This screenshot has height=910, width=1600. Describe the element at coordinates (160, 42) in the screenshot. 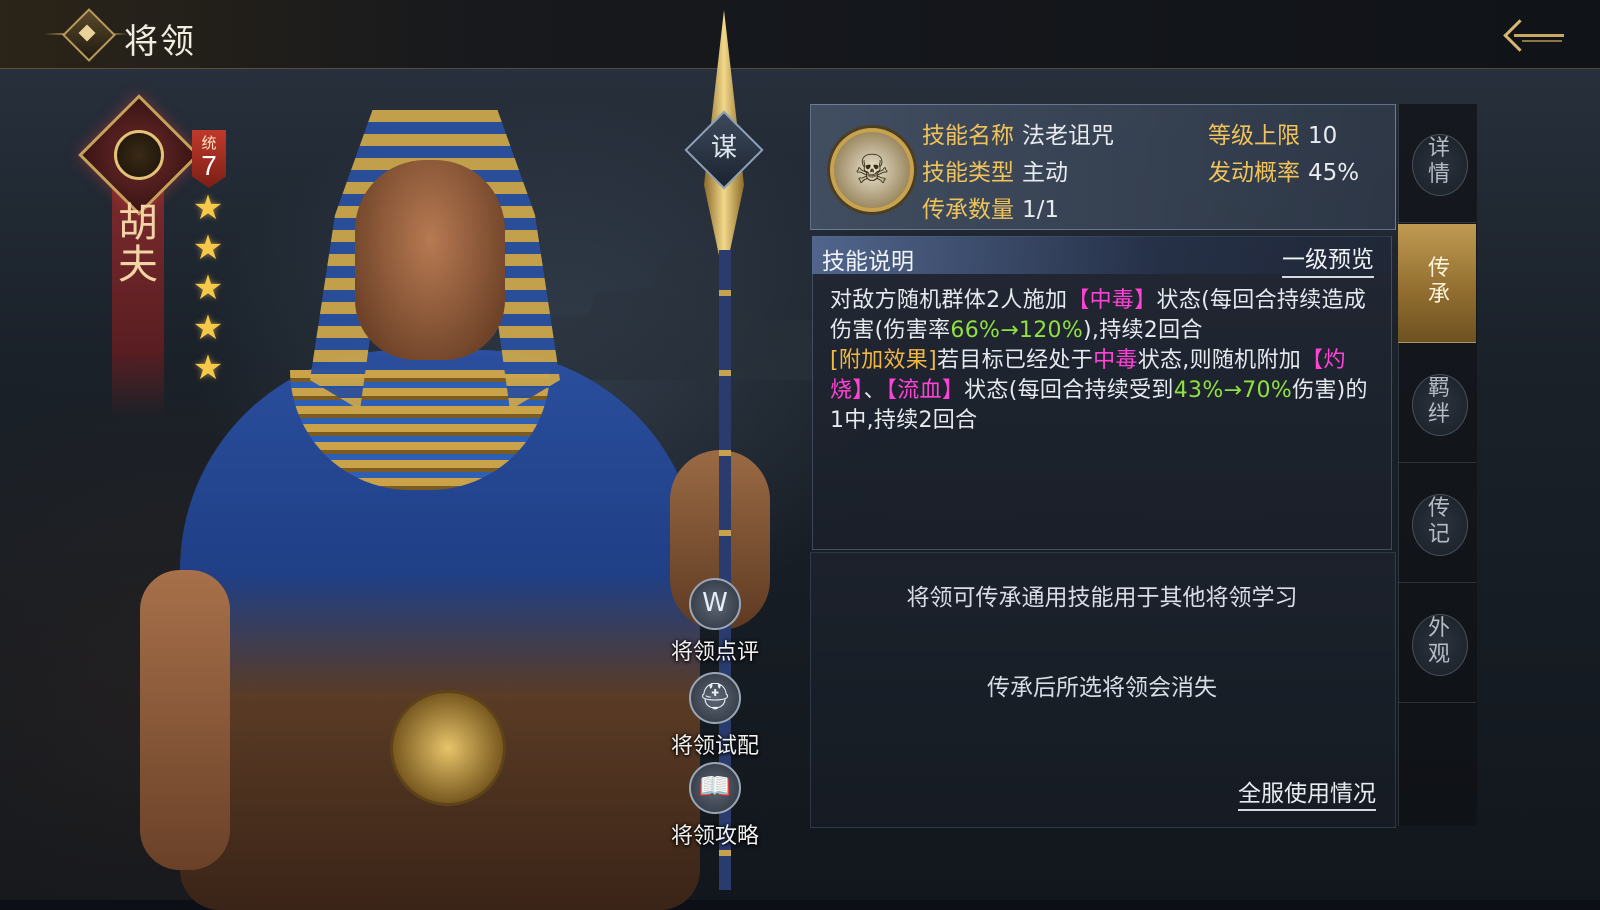

I see `page-title: 将领` at that location.